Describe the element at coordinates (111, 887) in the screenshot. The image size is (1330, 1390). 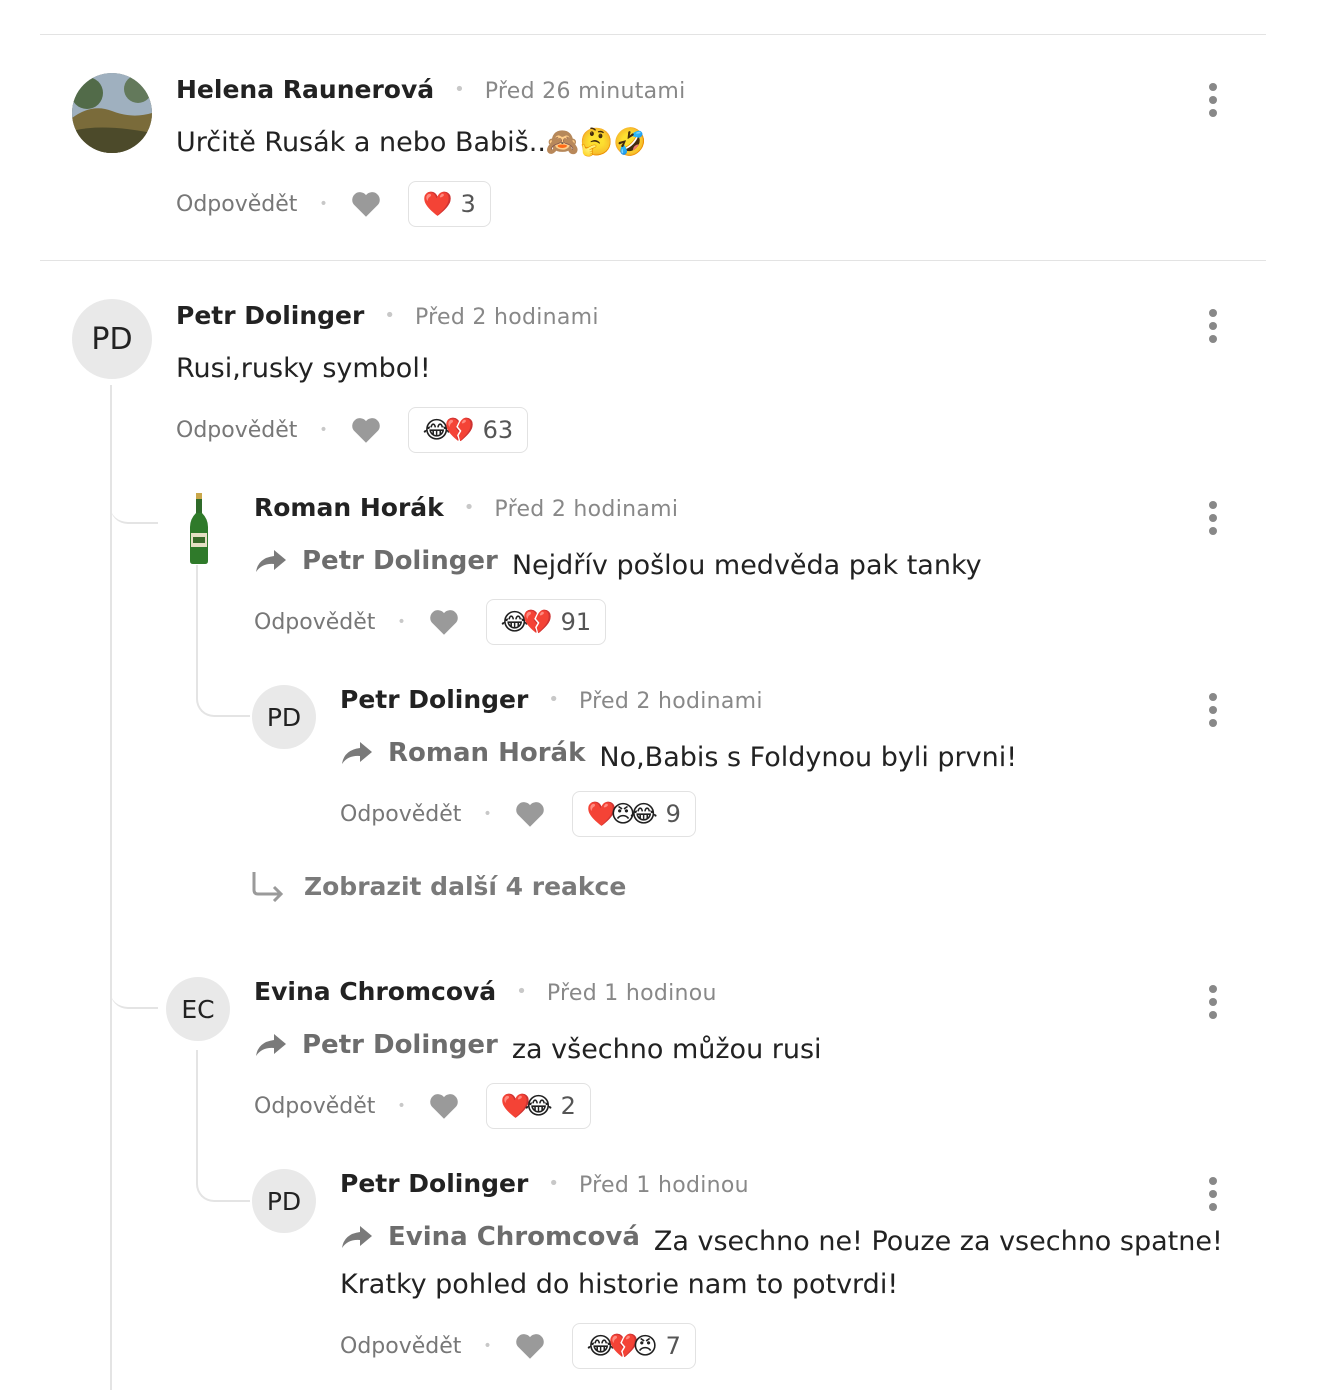
I see `thread-line-main` at that location.